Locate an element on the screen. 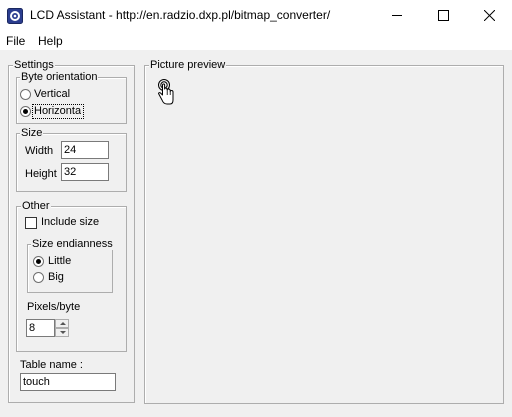 The height and width of the screenshot is (417, 512). vertical-label: Vertical is located at coordinates (52, 94).